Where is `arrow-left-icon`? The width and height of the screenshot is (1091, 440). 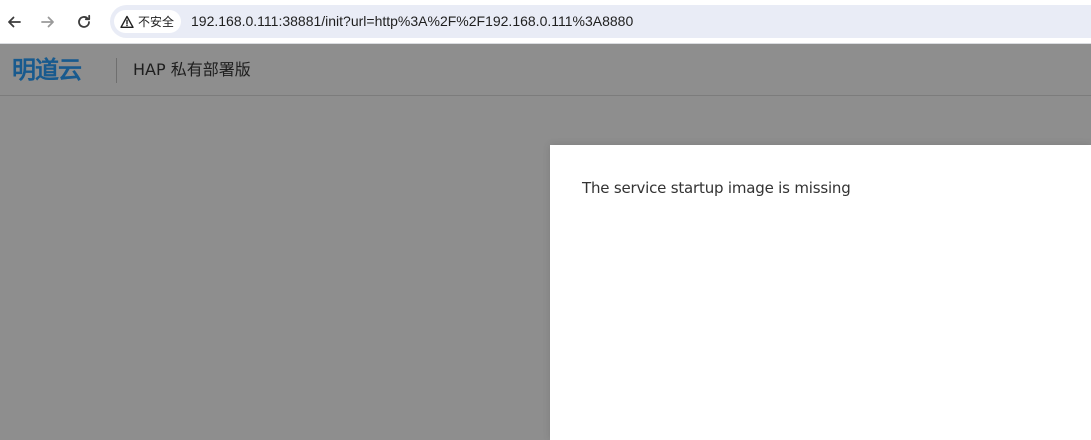
arrow-left-icon is located at coordinates (14, 22).